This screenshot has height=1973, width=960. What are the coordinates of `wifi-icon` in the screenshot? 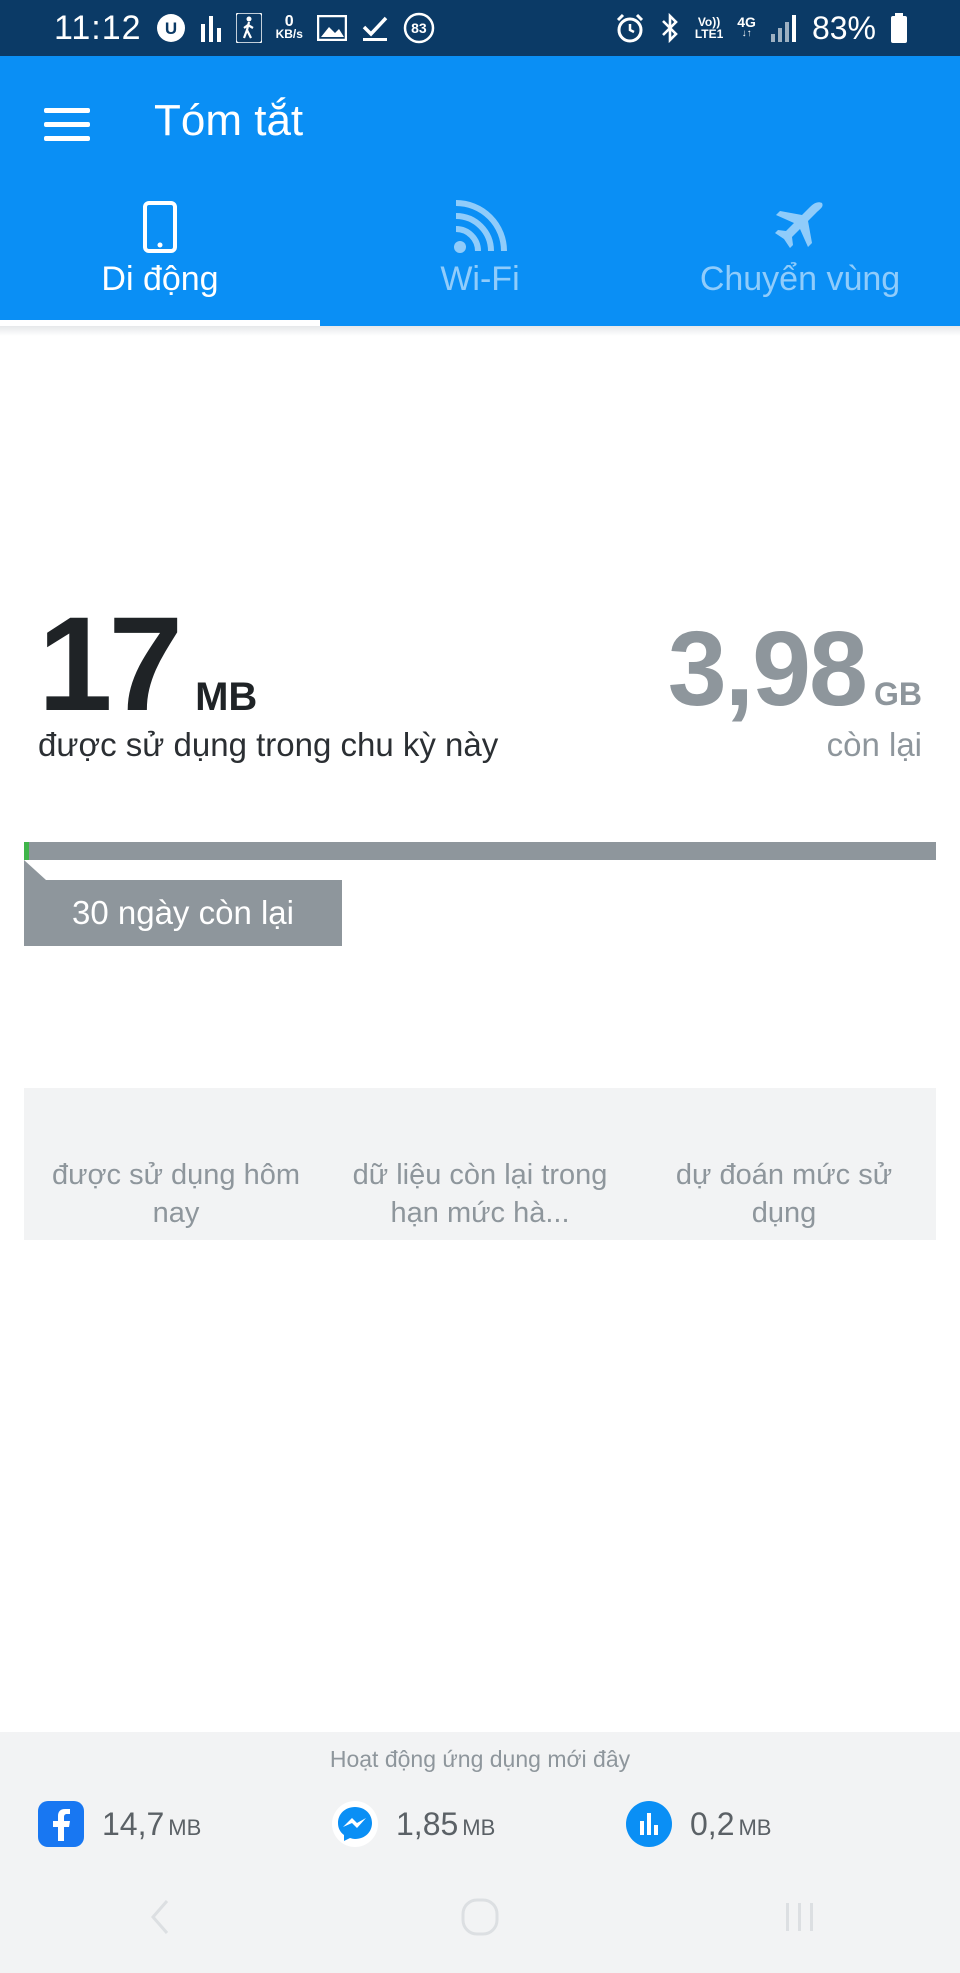 It's located at (480, 227).